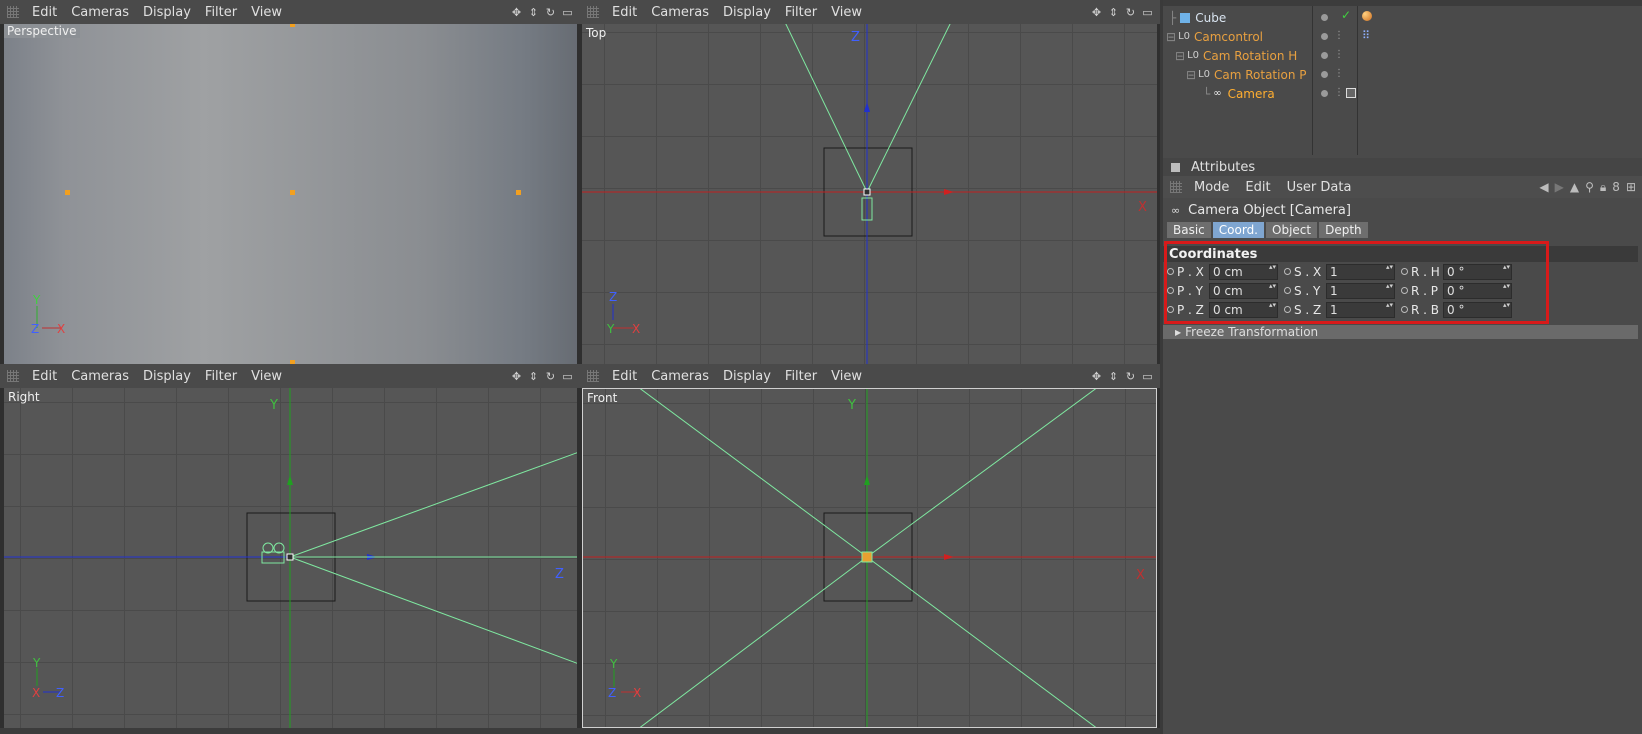 The image size is (1642, 734). Describe the element at coordinates (1249, 74) in the screenshot. I see `object-row-cam-rotation-p: ⊟ L0 Cam Rotation P` at that location.